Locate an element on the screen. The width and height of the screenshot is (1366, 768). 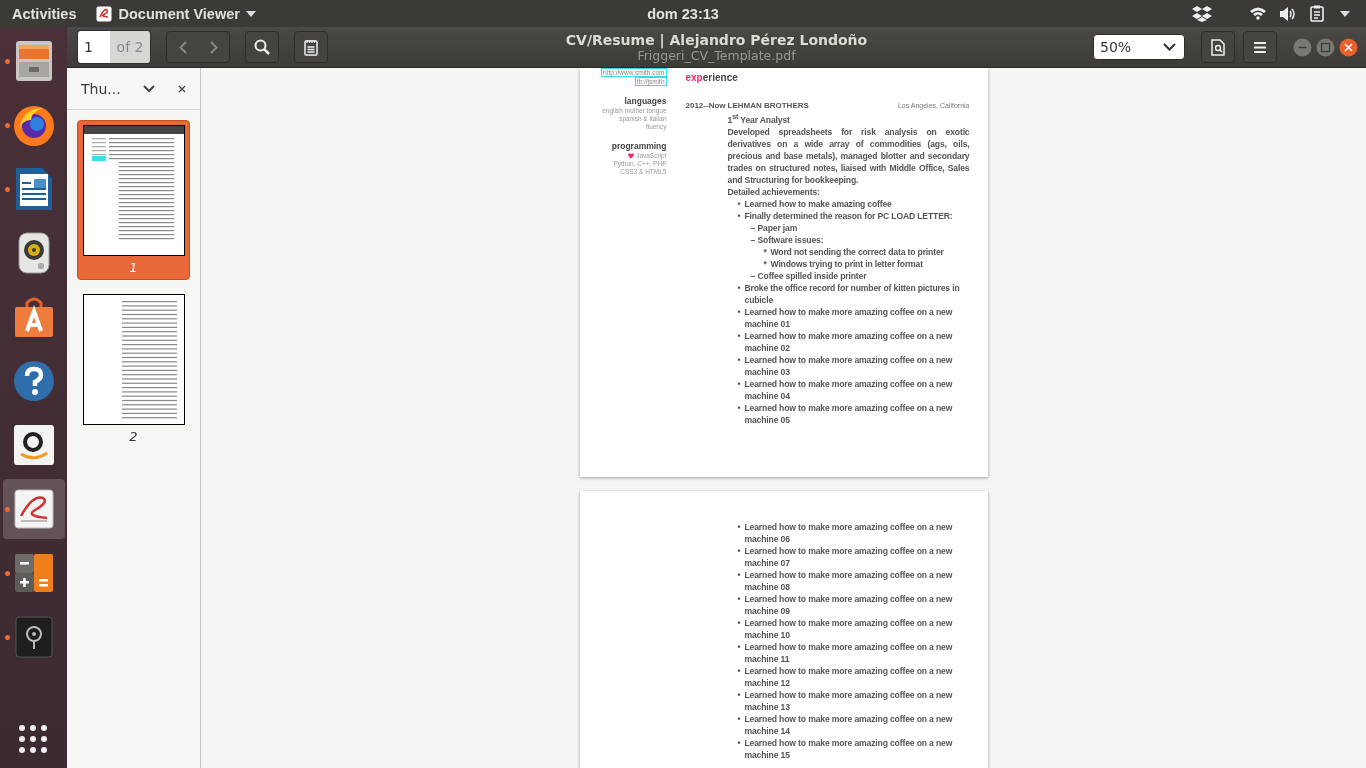
close-button is located at coordinates (1348, 47).